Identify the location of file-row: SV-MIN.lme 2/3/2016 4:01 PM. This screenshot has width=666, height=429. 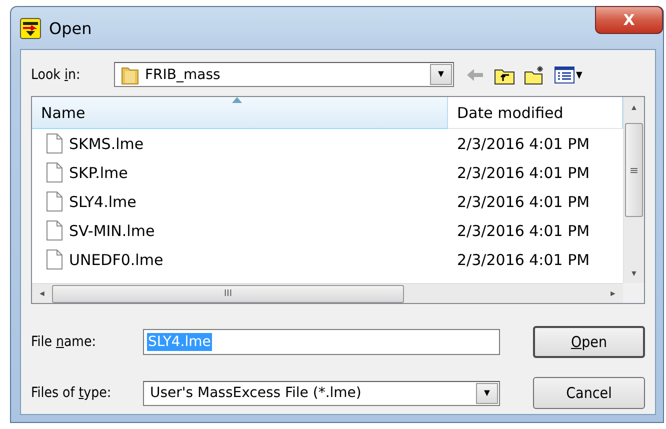
(327, 230).